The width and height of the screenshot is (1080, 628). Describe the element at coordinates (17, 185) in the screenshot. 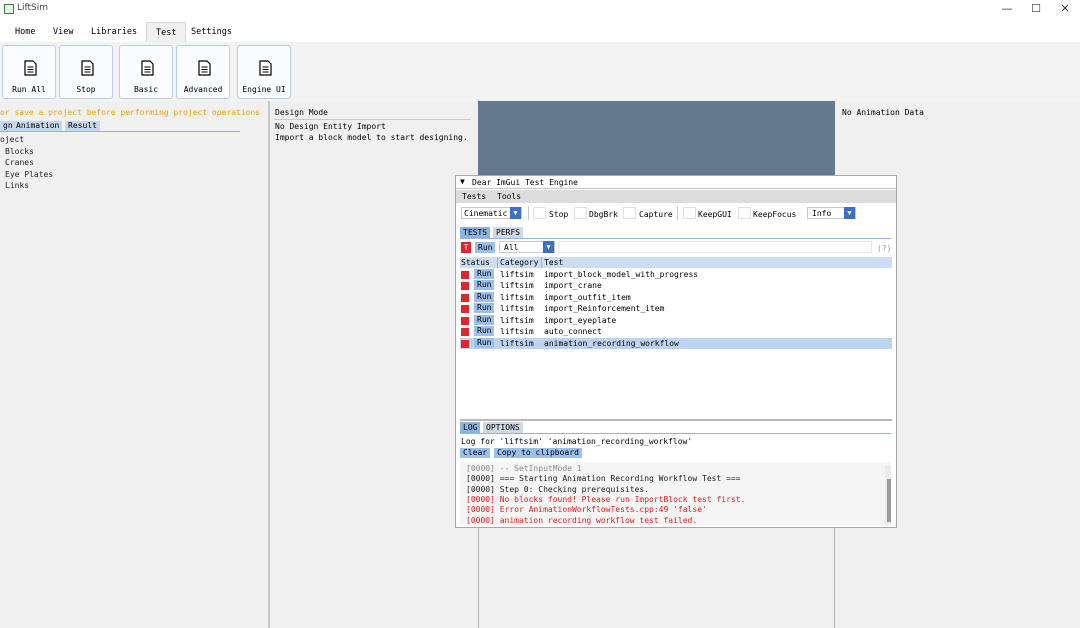

I see `tree-item-links: Links` at that location.